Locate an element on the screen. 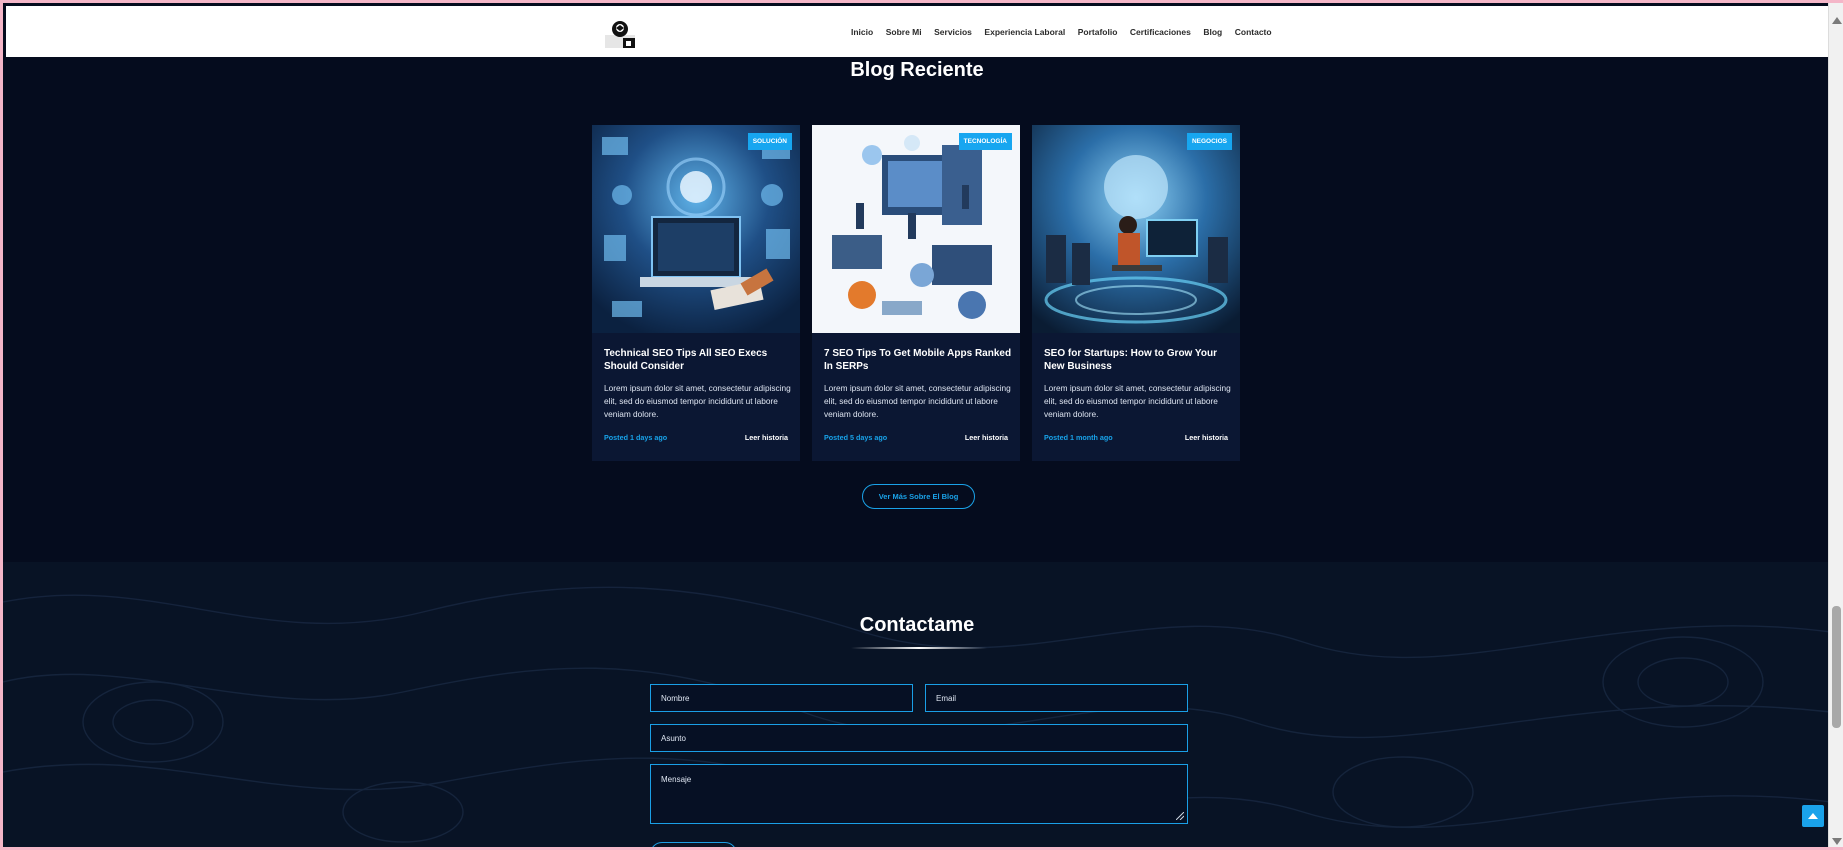 This screenshot has width=1843, height=850. scroll-up-arrow-icon is located at coordinates (1837, 20).